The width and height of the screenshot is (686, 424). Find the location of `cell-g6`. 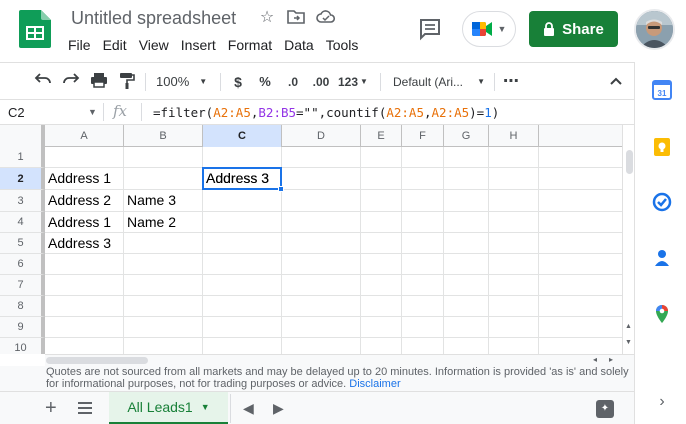

cell-g6 is located at coordinates (466, 264).